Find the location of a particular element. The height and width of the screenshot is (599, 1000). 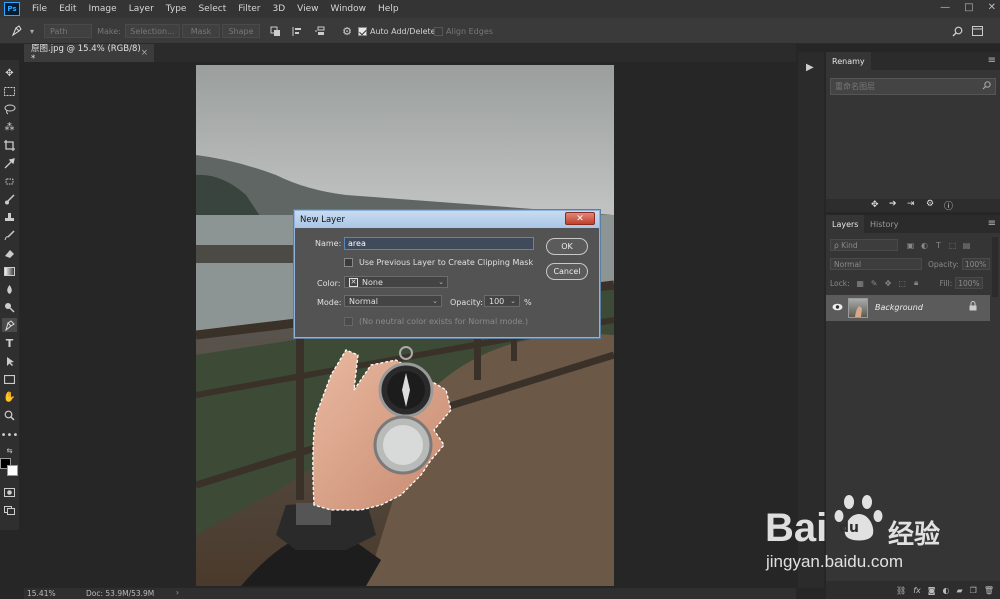

menu-file: File is located at coordinates (39, 9).